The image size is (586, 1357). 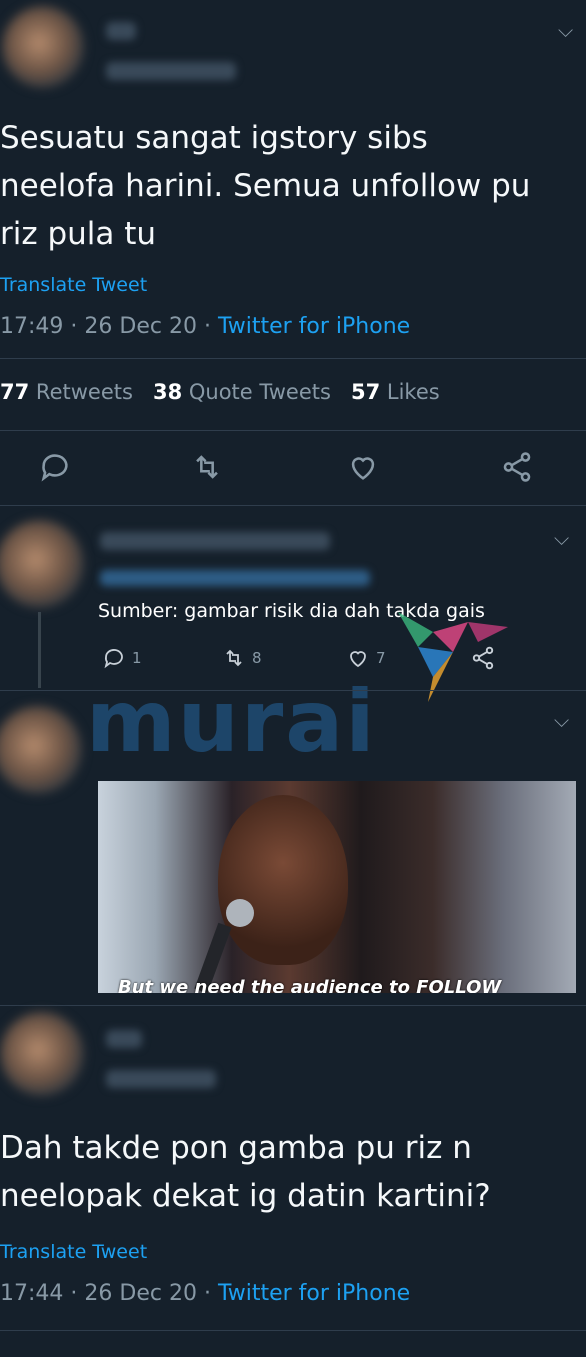 What do you see at coordinates (283, 880) in the screenshot?
I see `gif-person` at bounding box center [283, 880].